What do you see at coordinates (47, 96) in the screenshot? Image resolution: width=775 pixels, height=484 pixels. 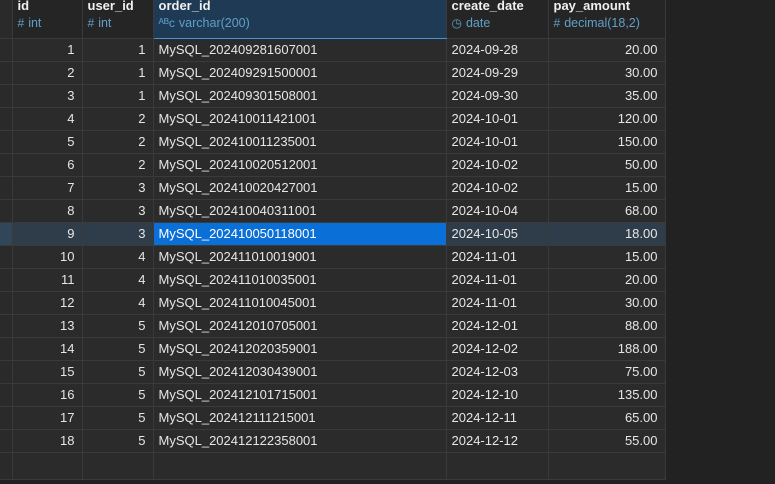 I see `cell-id: 3` at bounding box center [47, 96].